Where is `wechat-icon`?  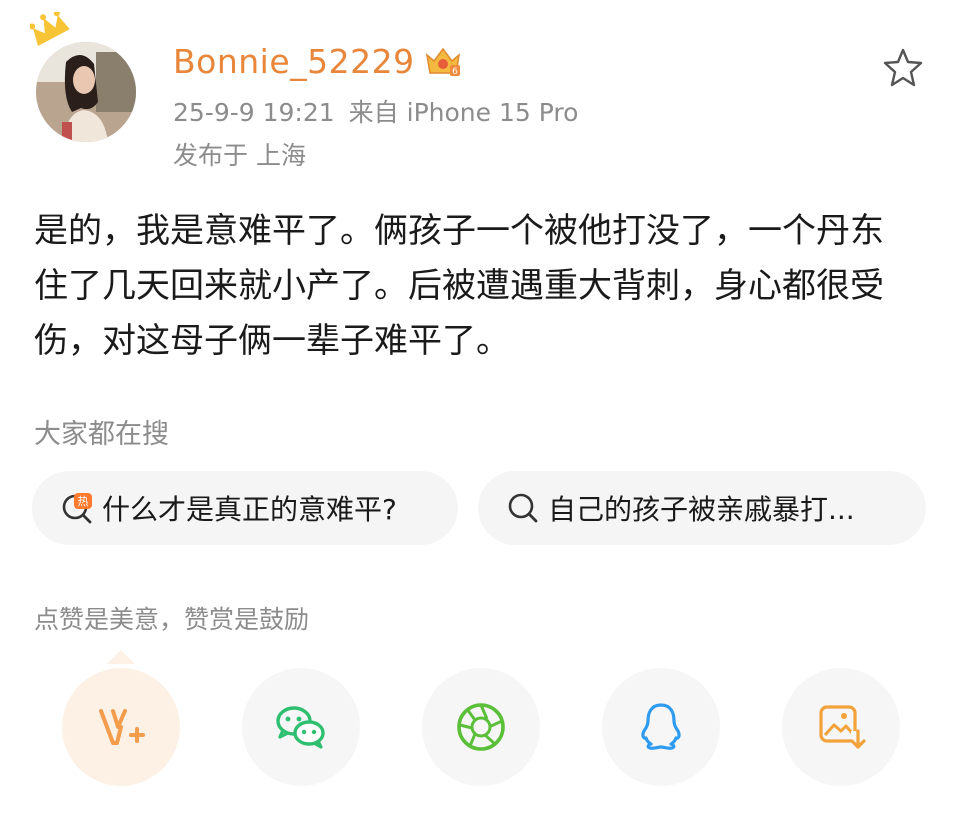 wechat-icon is located at coordinates (300, 727).